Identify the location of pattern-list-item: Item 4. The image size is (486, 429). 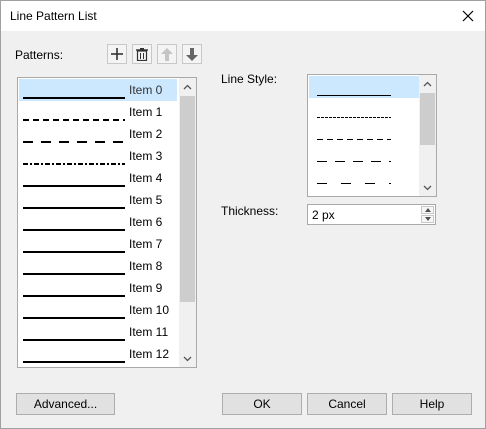
(98, 178).